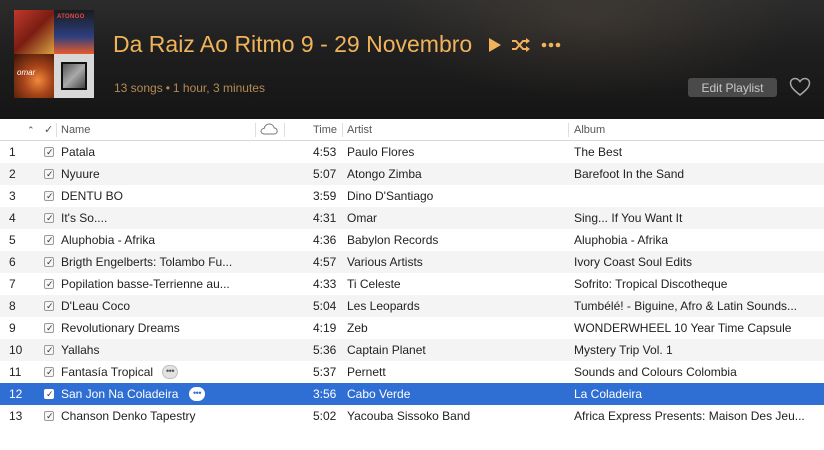 The height and width of the screenshot is (450, 824). Describe the element at coordinates (325, 262) in the screenshot. I see `track-time: 4:57` at that location.